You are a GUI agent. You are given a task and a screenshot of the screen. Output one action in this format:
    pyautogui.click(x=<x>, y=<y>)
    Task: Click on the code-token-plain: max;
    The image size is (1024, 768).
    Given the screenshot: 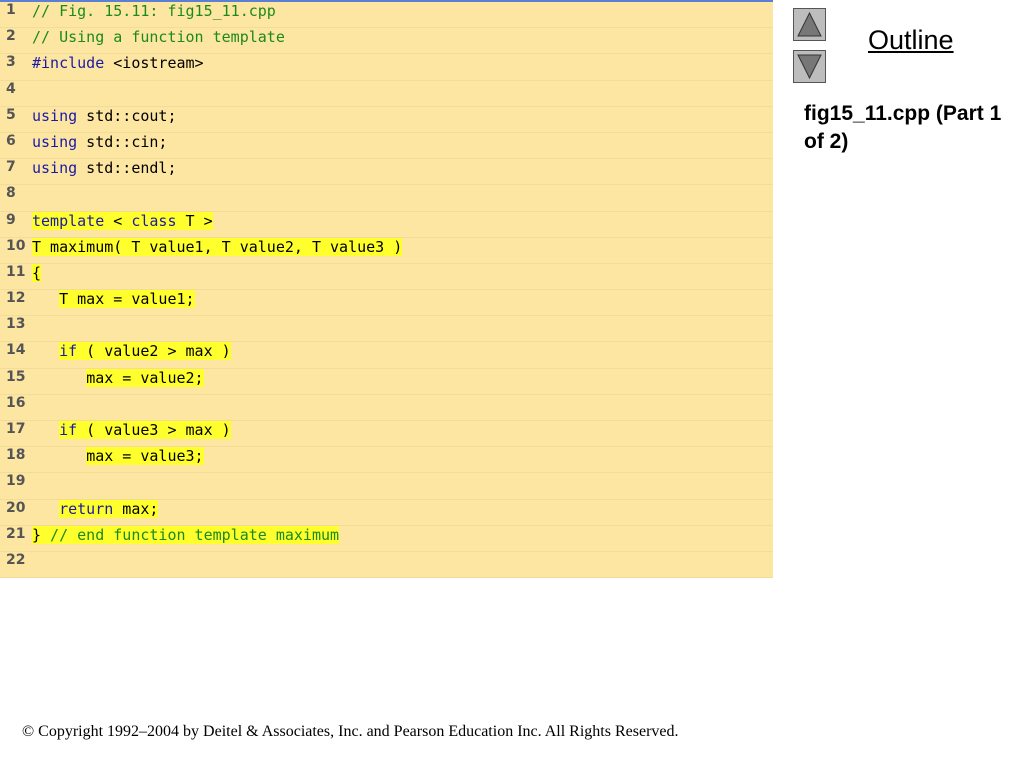 What is the action you would take?
    pyautogui.click(x=136, y=508)
    